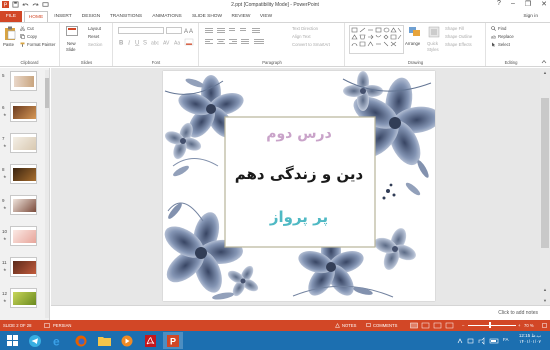 The width and height of the screenshot is (550, 350). I want to click on shape-fill-button: Shape Fill, so click(454, 28).